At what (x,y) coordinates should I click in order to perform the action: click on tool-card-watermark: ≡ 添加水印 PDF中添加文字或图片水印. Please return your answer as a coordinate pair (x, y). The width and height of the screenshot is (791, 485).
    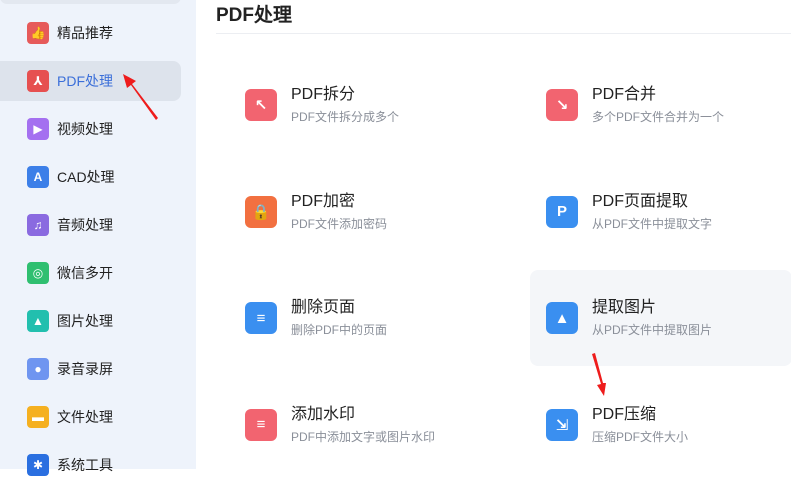
    Looking at the image, I should click on (360, 425).